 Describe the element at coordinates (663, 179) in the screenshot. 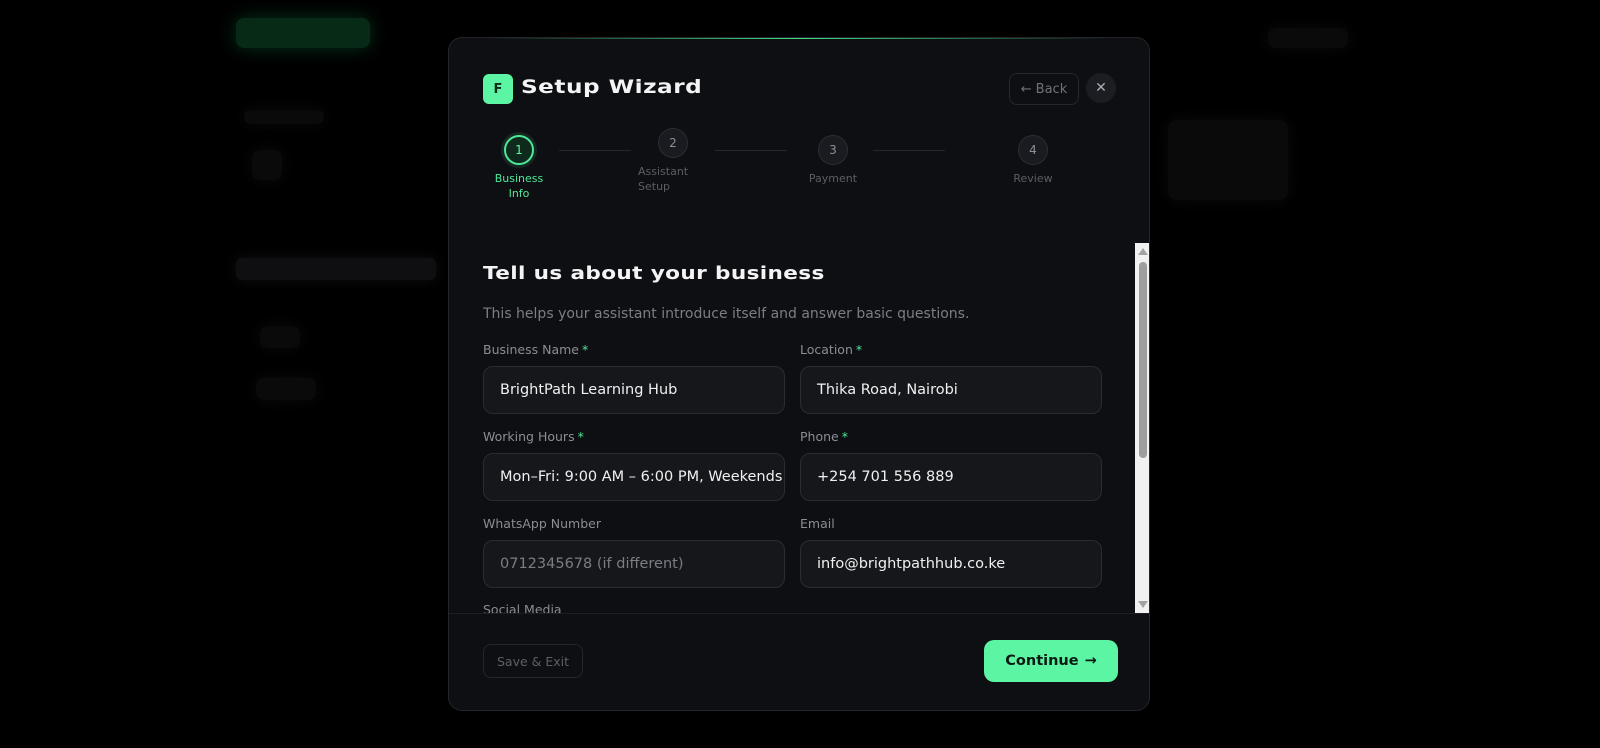

I see `step-label: Assistant Setup` at that location.